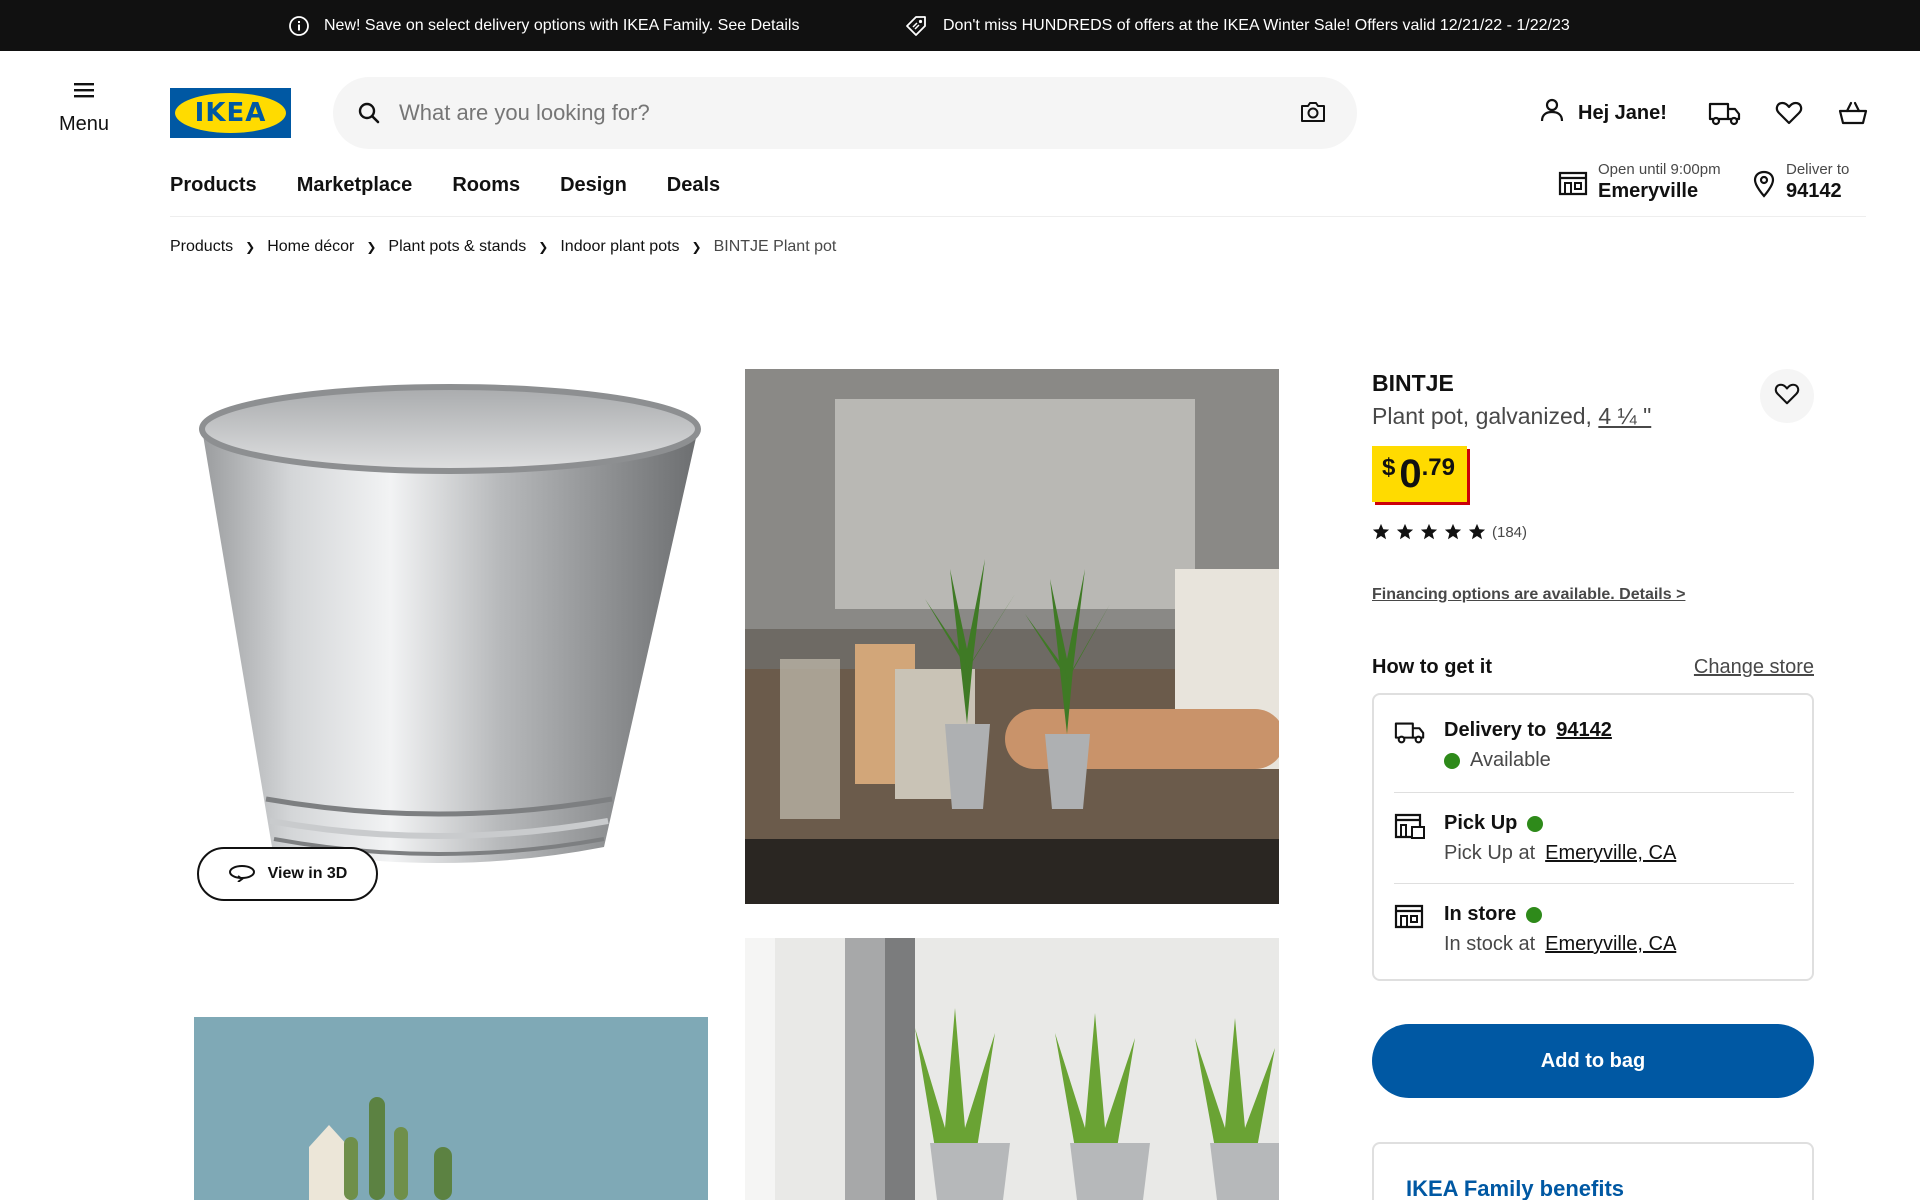 Image resolution: width=1920 pixels, height=1200 pixels. I want to click on ikea-family-benefits-panel: IKEA Family benefits, so click(1593, 1171).